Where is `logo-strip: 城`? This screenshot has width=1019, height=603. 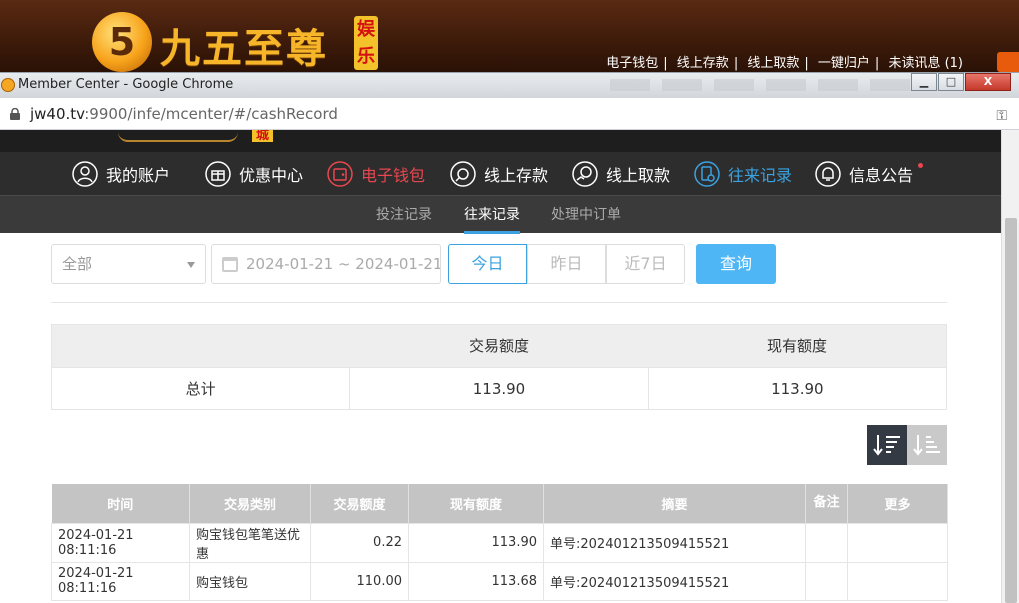 logo-strip: 城 is located at coordinates (500, 141).